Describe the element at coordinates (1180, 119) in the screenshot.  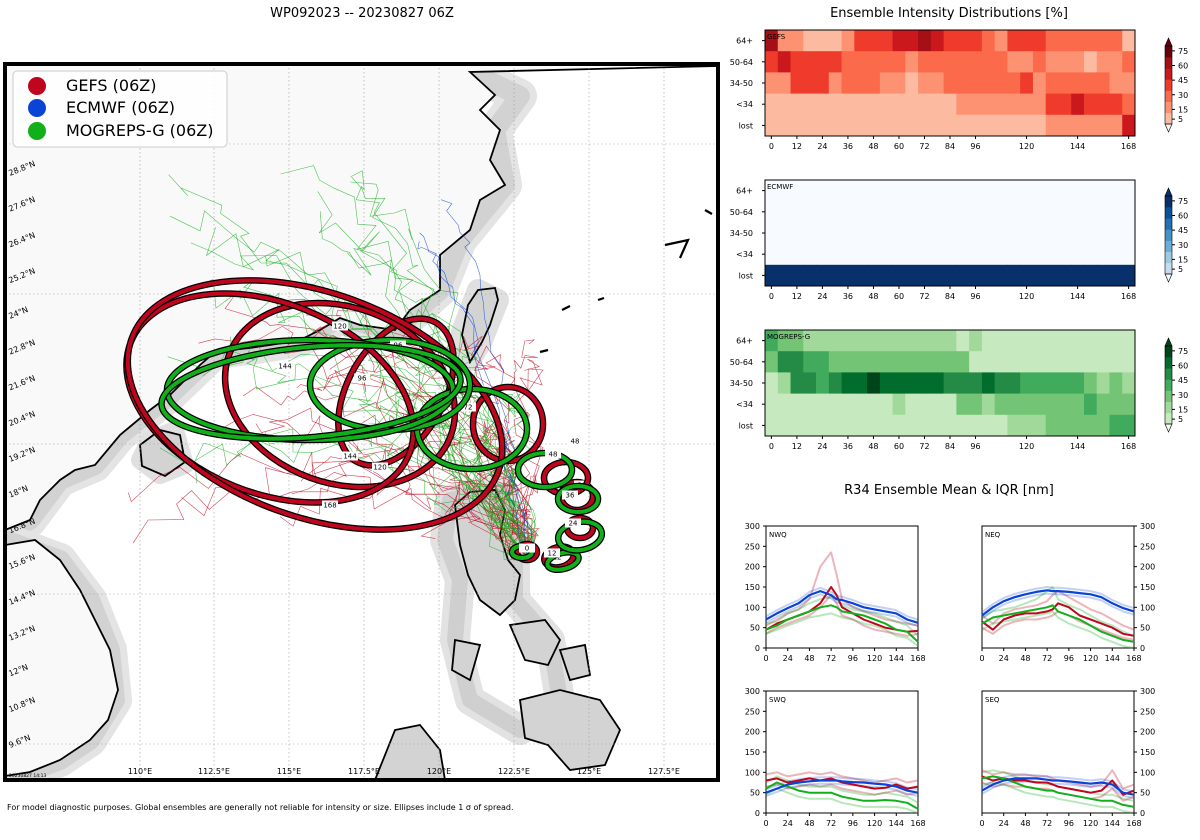
I see `colorbar-tick-label: 5` at that location.